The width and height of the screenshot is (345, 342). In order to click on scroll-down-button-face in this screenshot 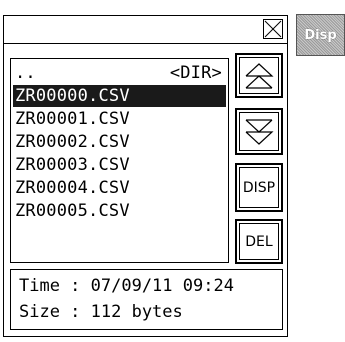, I will do `click(259, 131)`.